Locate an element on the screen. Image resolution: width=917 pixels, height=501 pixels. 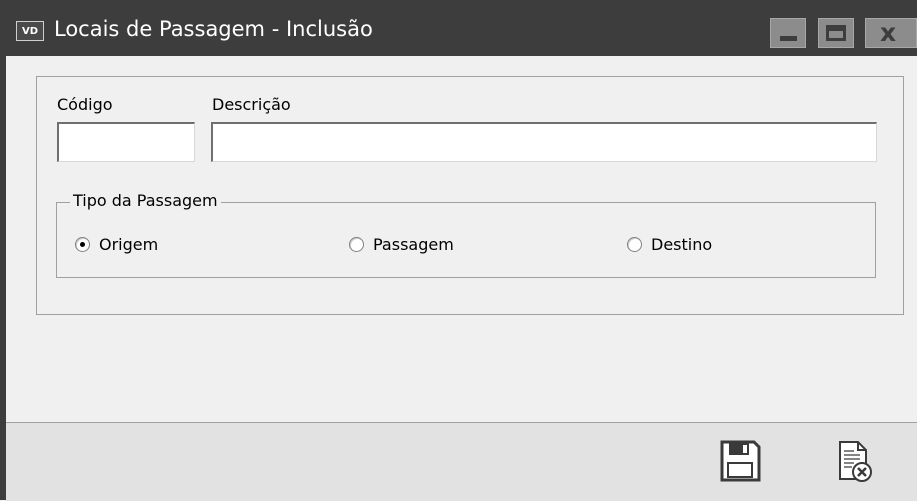
tipo-passagem-label: Tipo da Passagem is located at coordinates (145, 200).